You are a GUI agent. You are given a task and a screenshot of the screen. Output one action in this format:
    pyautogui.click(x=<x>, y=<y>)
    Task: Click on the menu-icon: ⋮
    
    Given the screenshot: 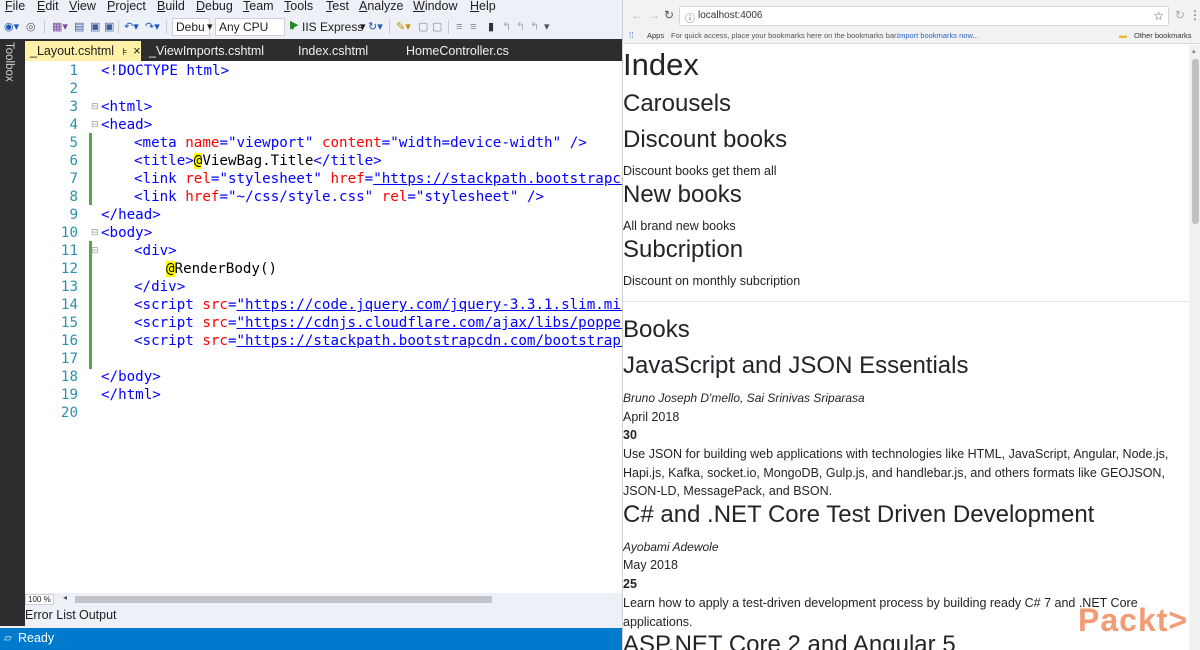 What is the action you would take?
    pyautogui.click(x=1194, y=15)
    